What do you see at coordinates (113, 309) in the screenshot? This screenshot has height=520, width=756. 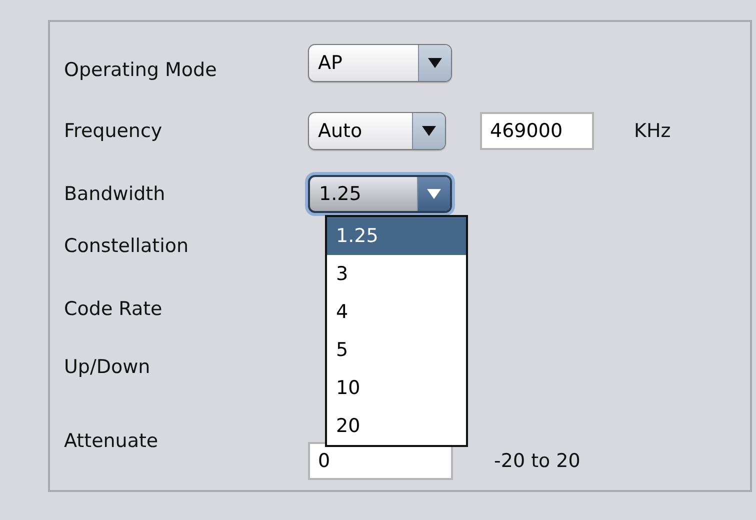 I see `field-label: Code Rate` at bounding box center [113, 309].